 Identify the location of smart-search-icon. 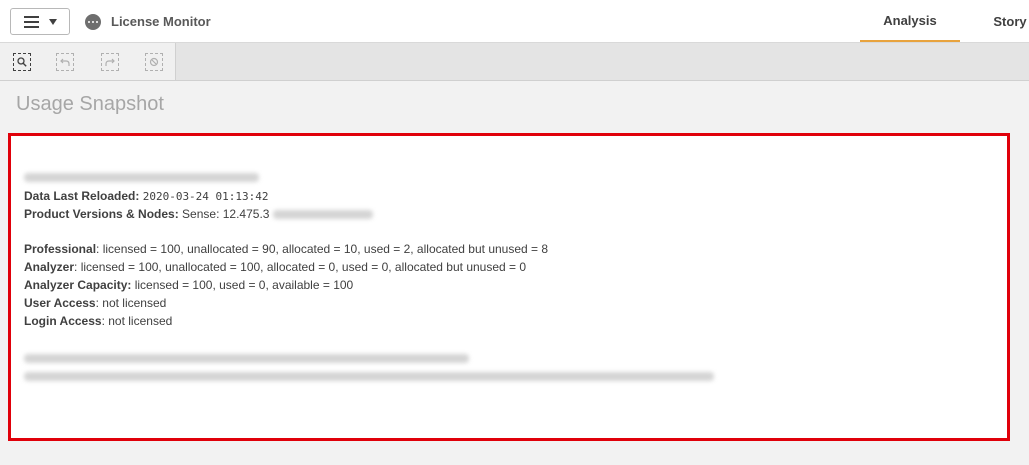
(22, 62).